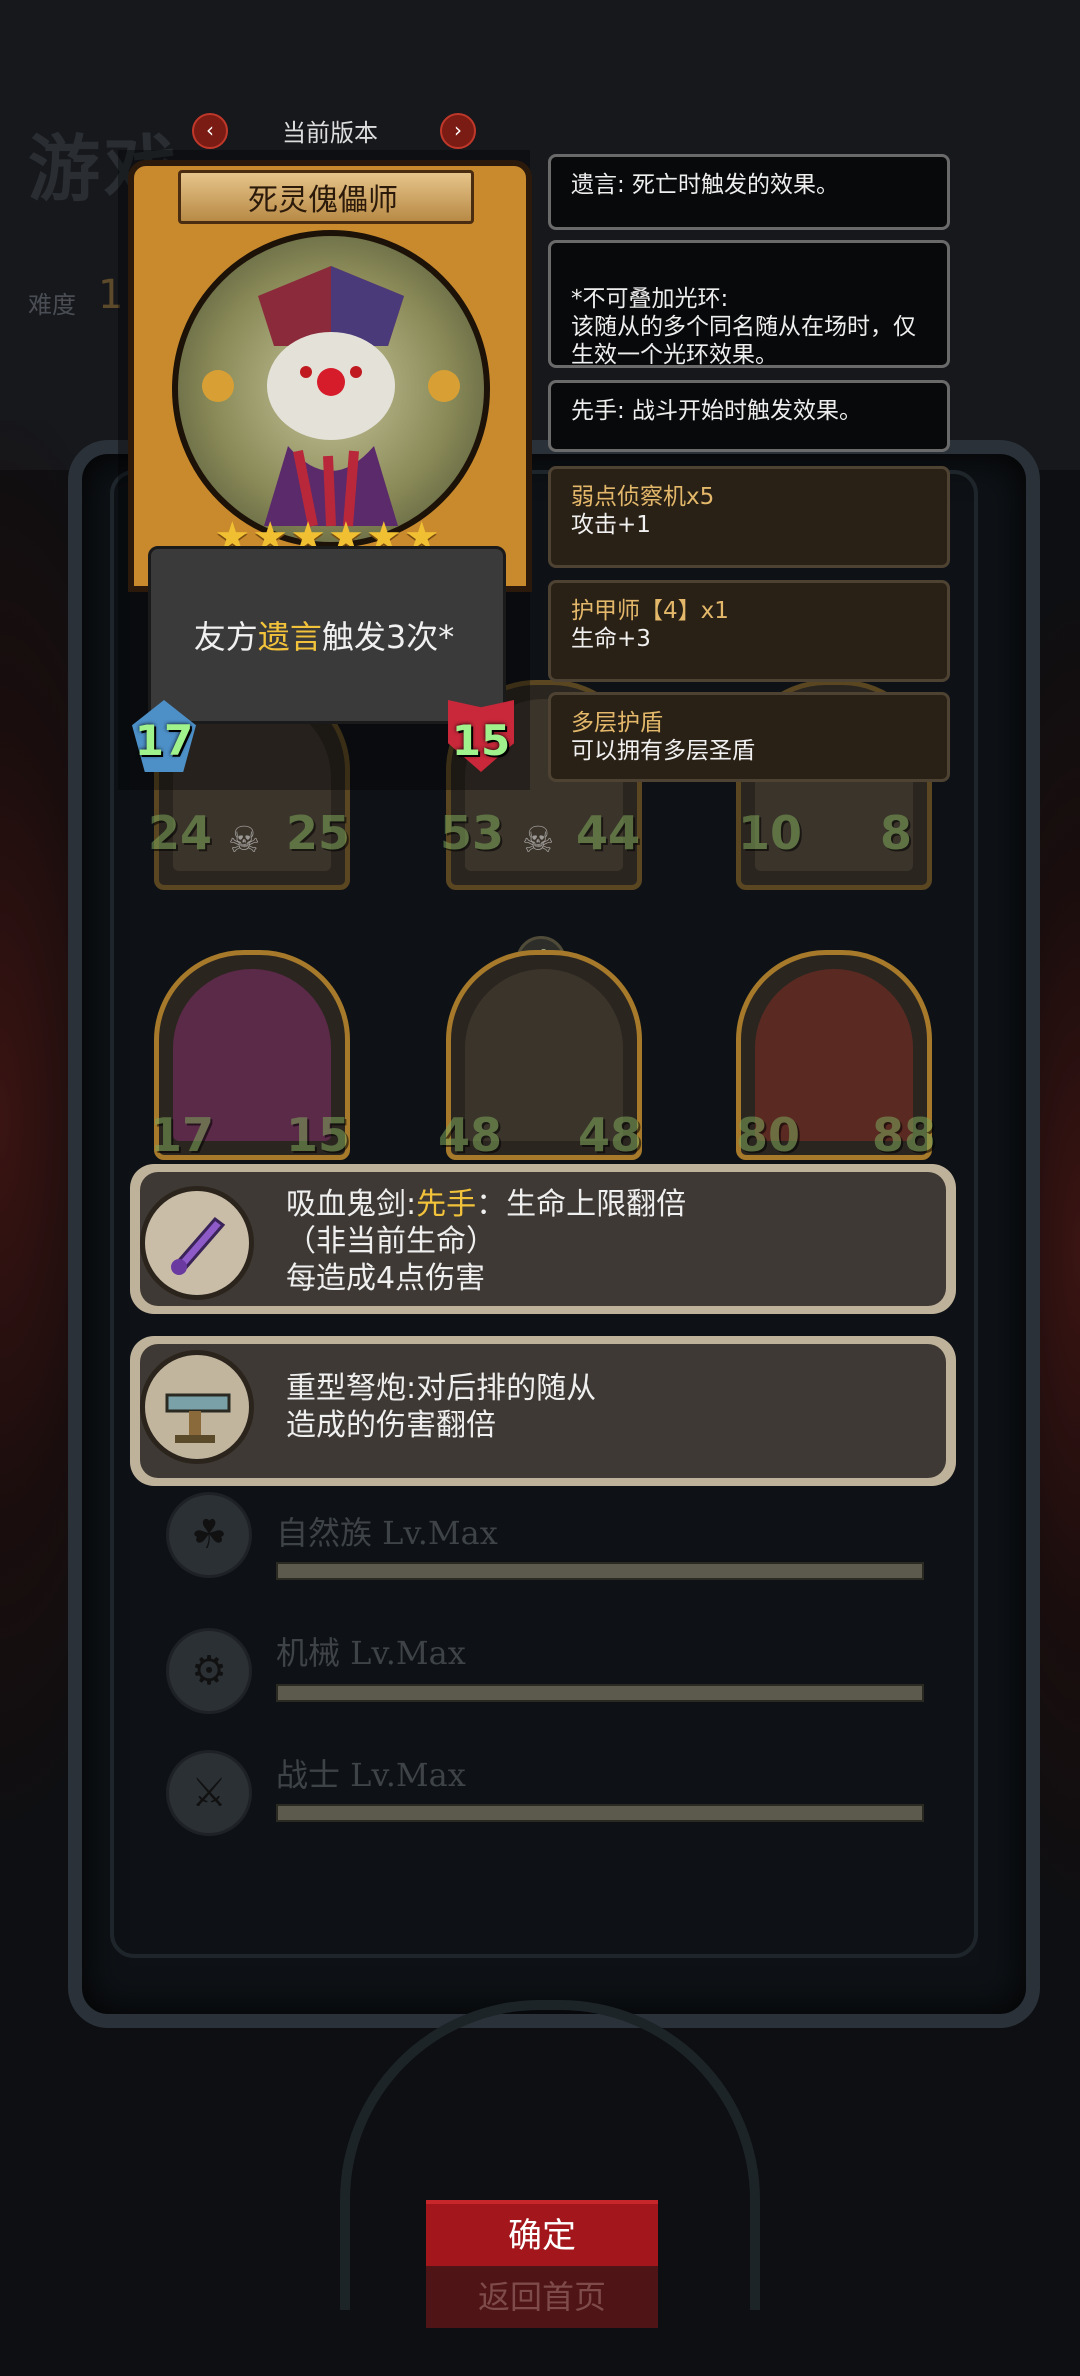 The height and width of the screenshot is (2376, 1080). Describe the element at coordinates (481, 740) in the screenshot. I see `card-health: 15` at that location.